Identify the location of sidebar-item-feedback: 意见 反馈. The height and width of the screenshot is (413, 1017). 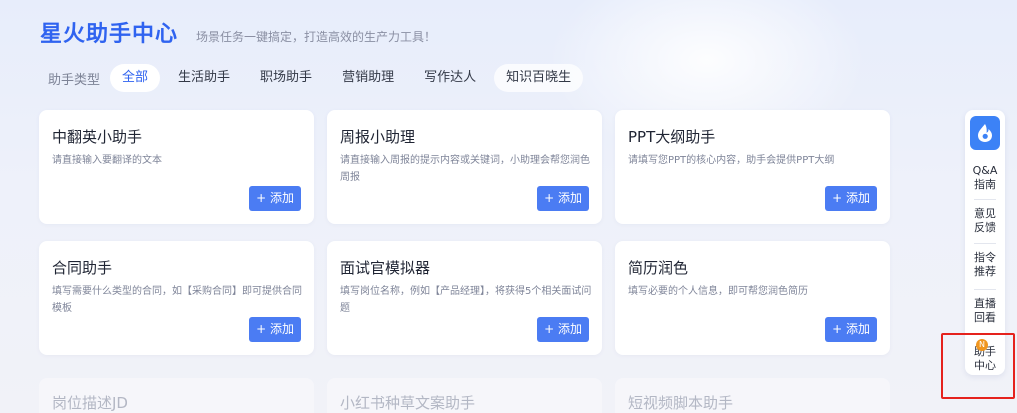
(985, 221).